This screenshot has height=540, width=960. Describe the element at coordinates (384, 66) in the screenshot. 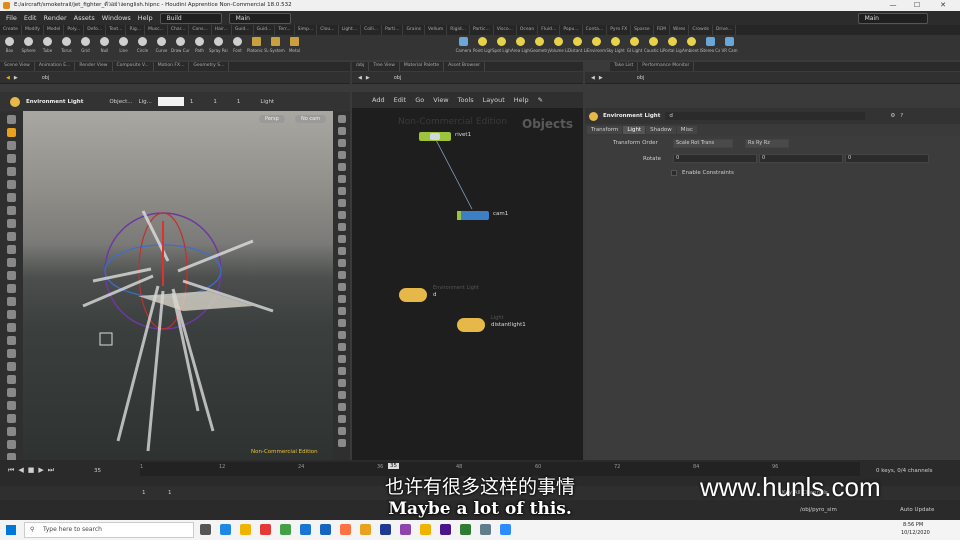

I see `pane-tab: Tree View` at that location.